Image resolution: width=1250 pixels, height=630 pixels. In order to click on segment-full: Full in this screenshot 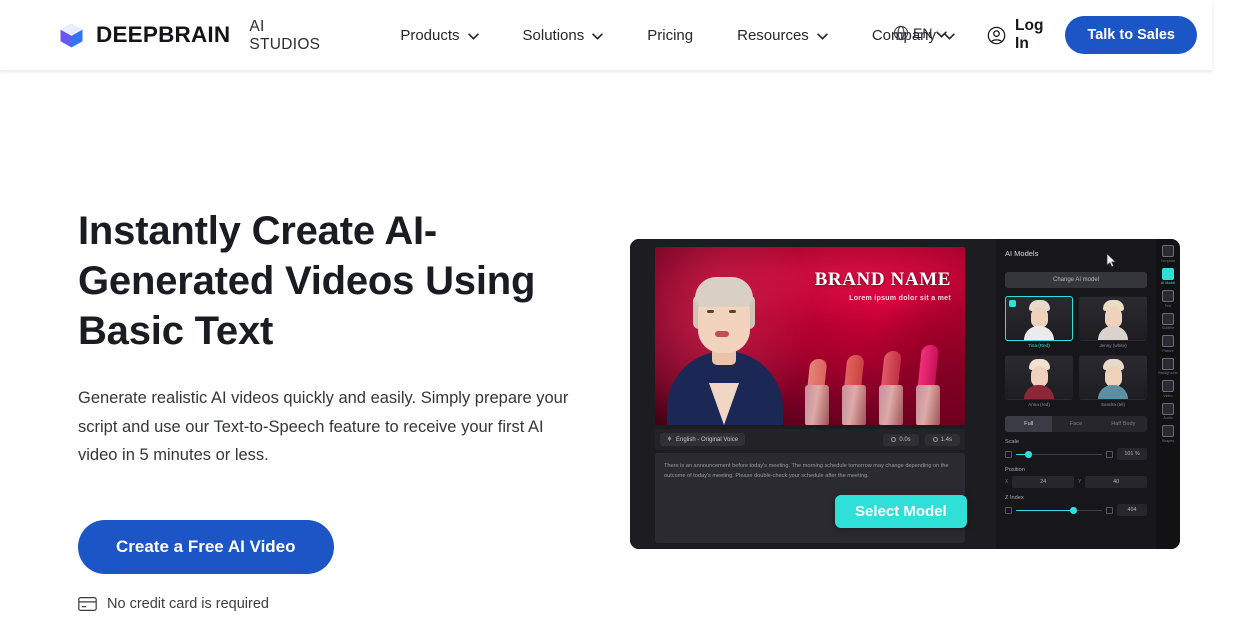, I will do `click(1029, 424)`.